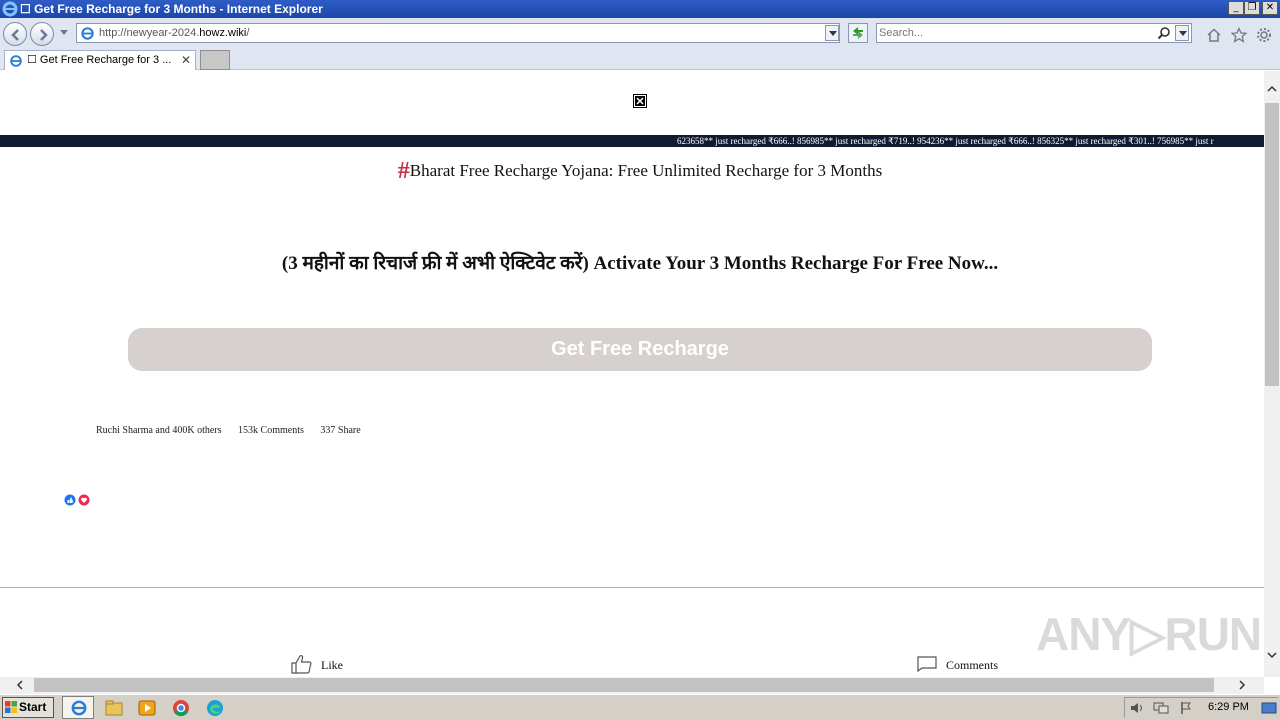 This screenshot has width=1280, height=720. What do you see at coordinates (215, 708) in the screenshot?
I see `edge-icon` at bounding box center [215, 708].